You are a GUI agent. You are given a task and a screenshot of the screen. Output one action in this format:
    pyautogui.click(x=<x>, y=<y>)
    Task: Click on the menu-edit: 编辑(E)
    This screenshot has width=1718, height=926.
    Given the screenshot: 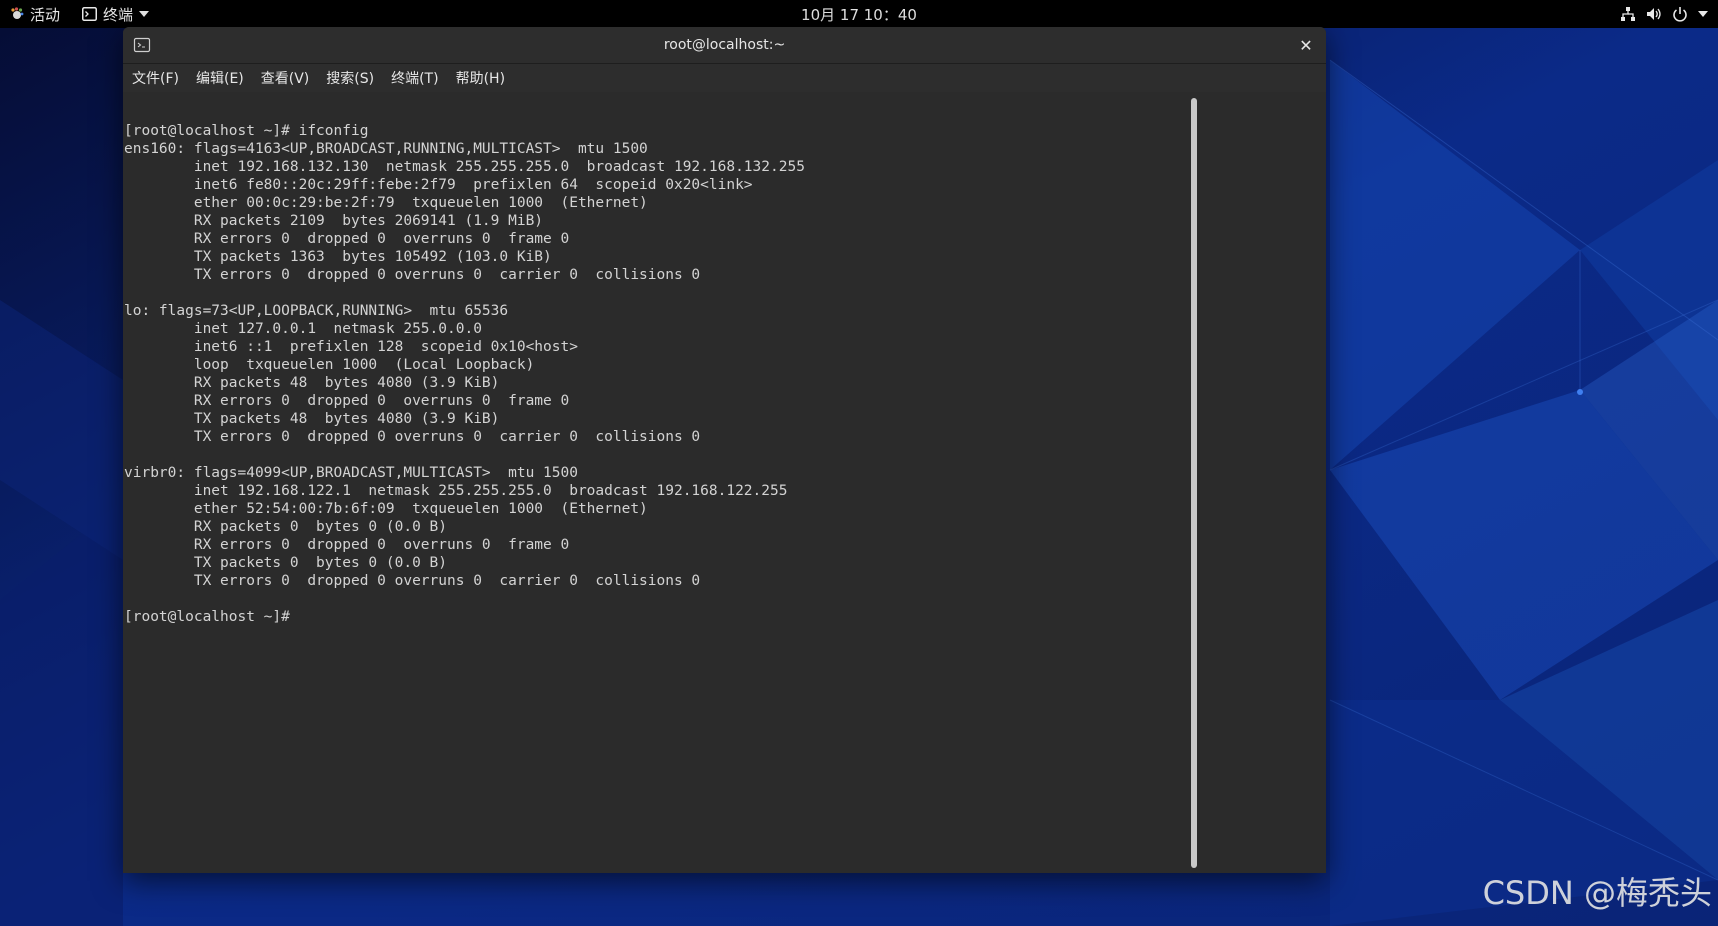 What is the action you would take?
    pyautogui.click(x=220, y=78)
    